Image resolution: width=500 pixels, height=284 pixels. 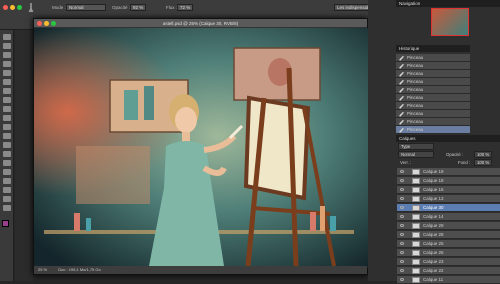 I want to click on layer-opacity-field: 100 %, so click(x=483, y=154).